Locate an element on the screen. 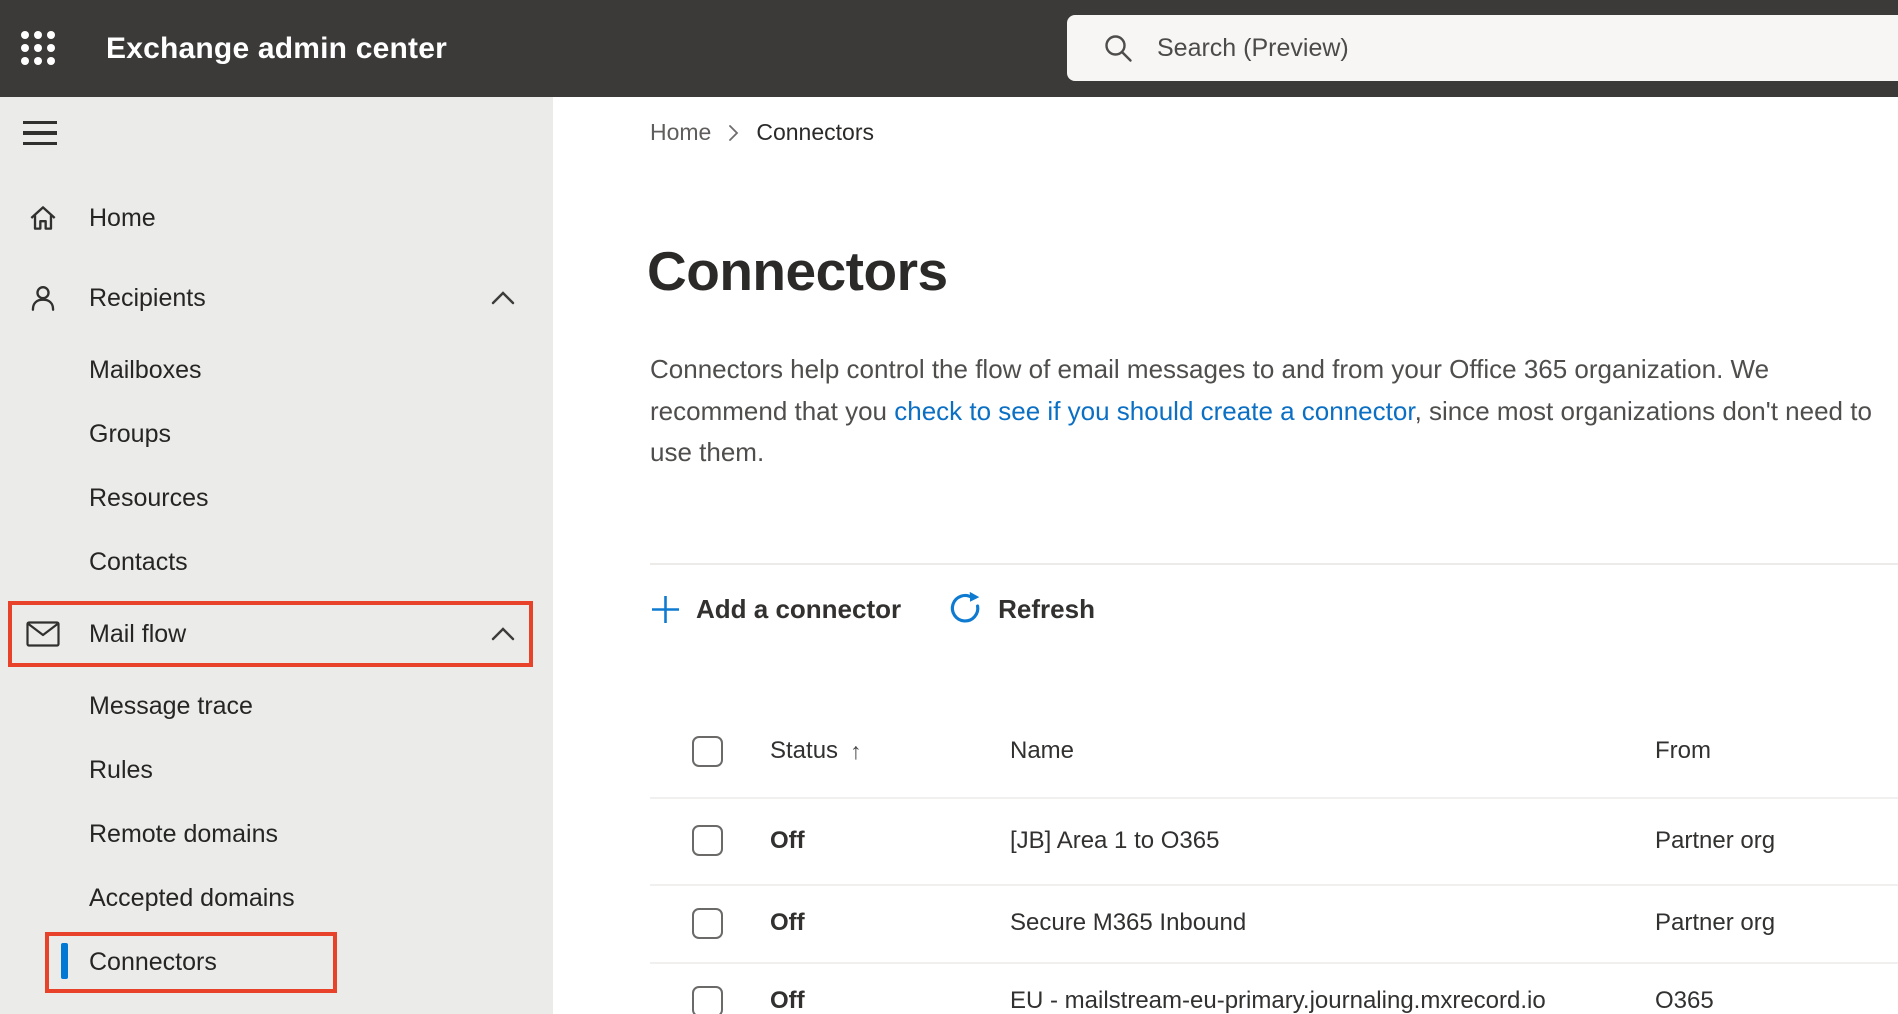 This screenshot has height=1014, width=1898. search-input is located at coordinates (1482, 48).